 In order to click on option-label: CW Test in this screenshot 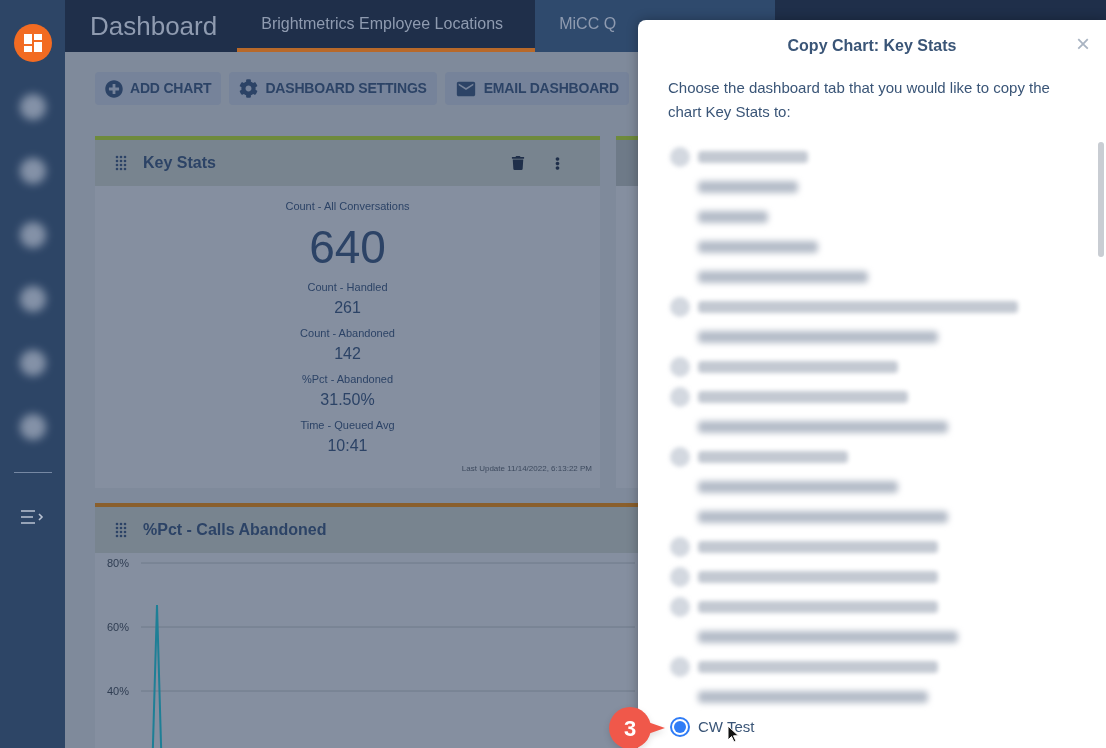, I will do `click(726, 727)`.